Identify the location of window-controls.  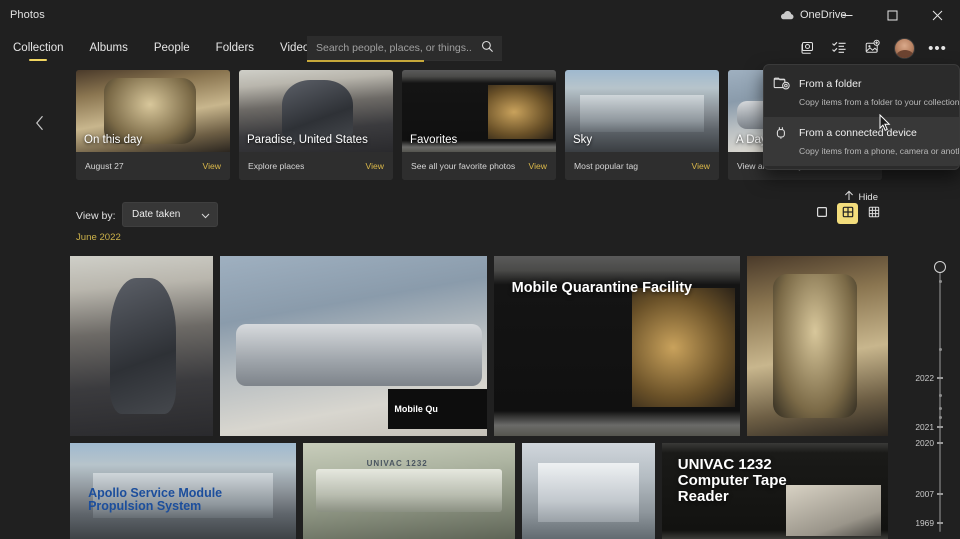
(892, 15).